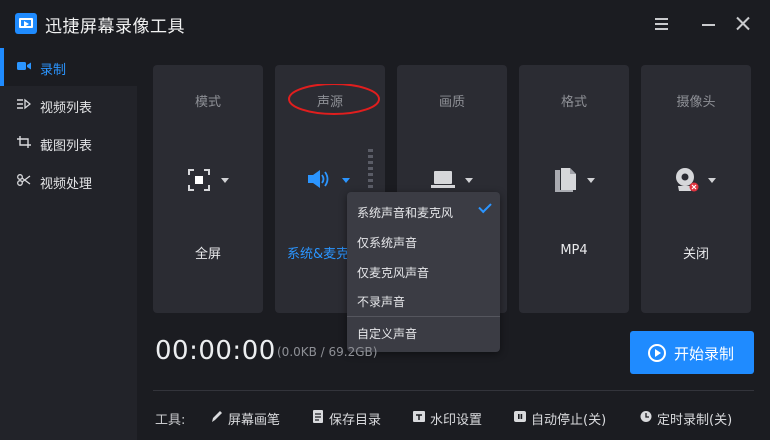 The image size is (770, 440). Describe the element at coordinates (24, 180) in the screenshot. I see `video-process-icon` at that location.